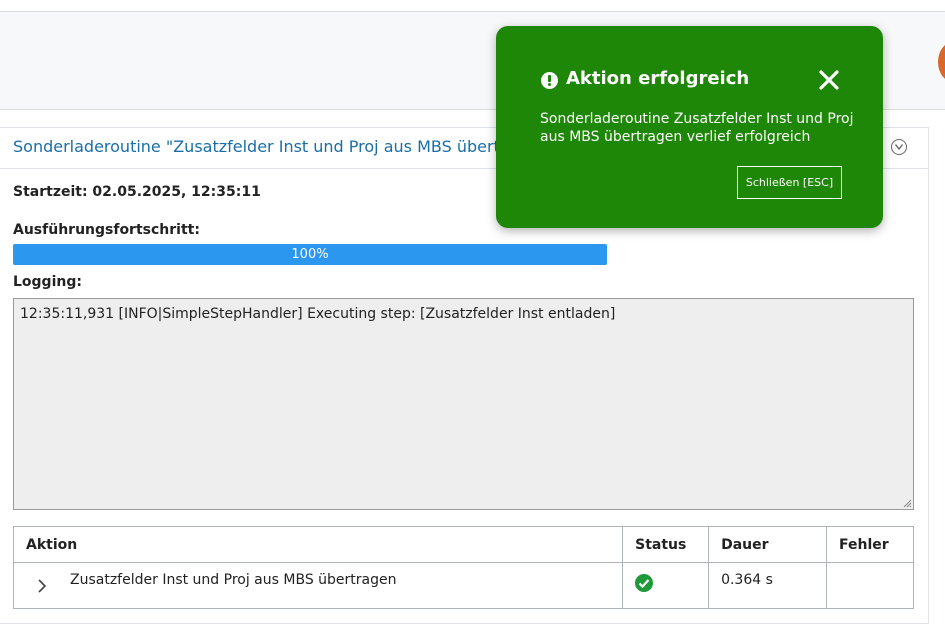 The height and width of the screenshot is (624, 945). I want to click on avatar, so click(941, 62).